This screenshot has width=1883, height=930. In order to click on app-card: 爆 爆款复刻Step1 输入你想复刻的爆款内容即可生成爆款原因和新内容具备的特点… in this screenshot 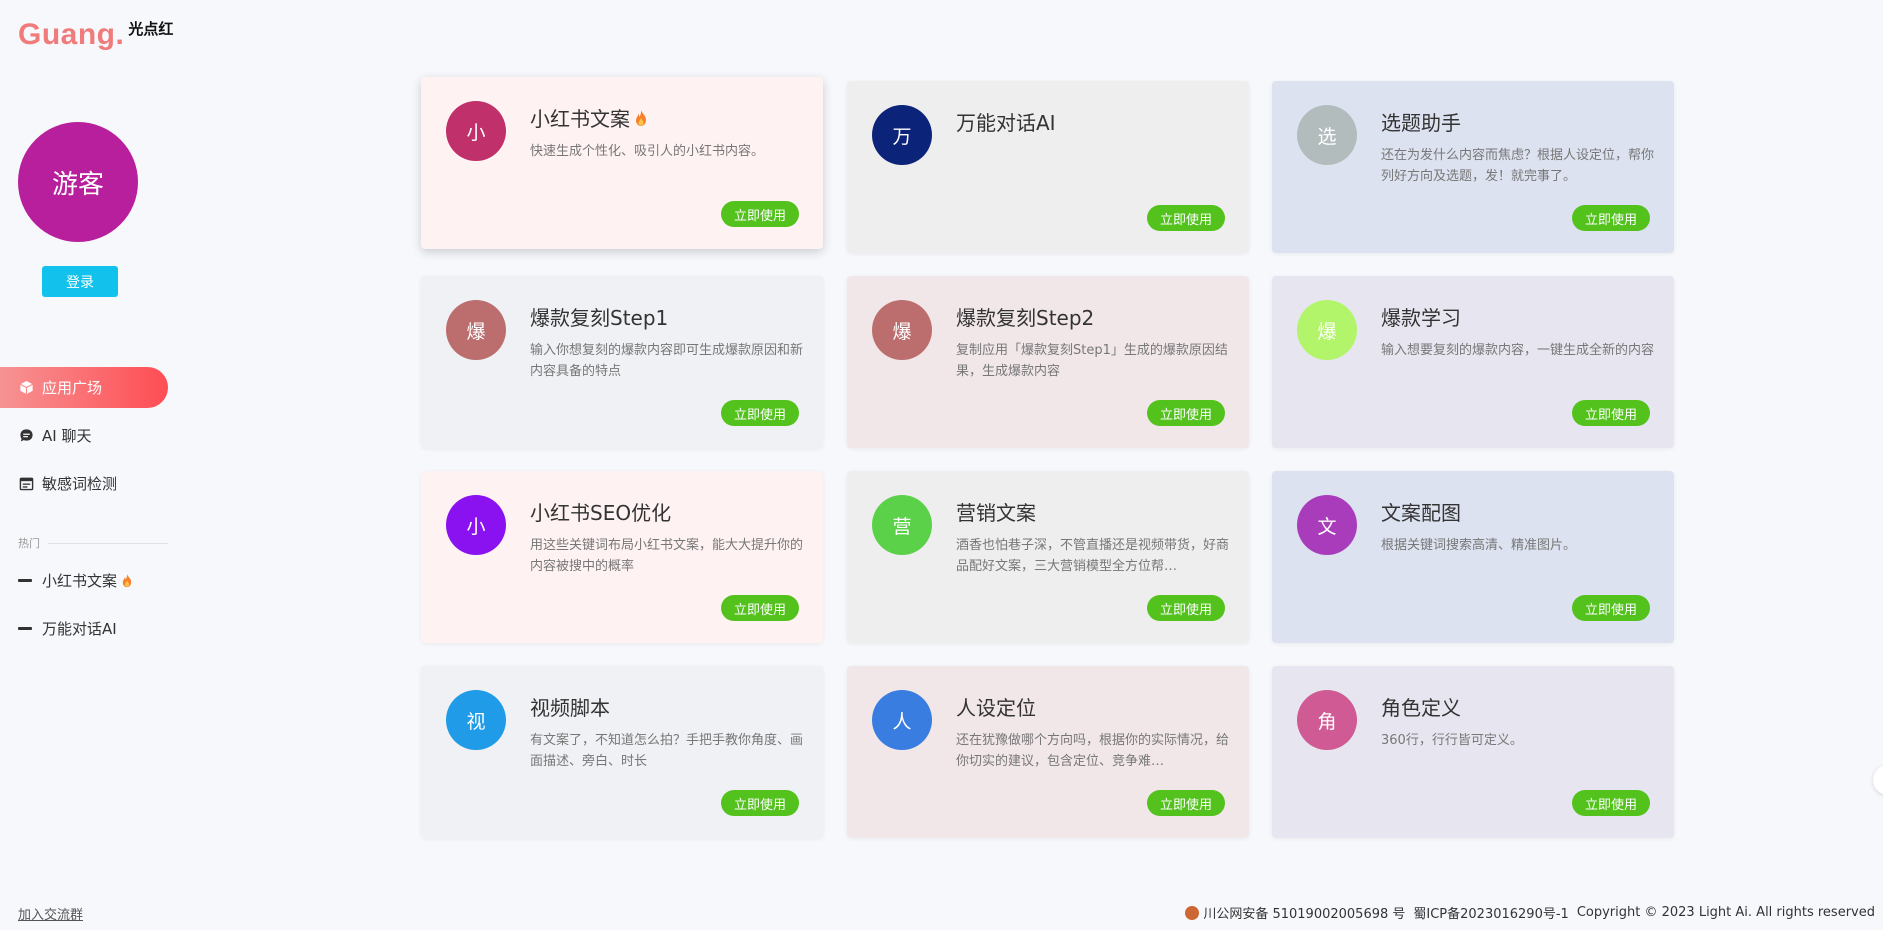, I will do `click(622, 362)`.